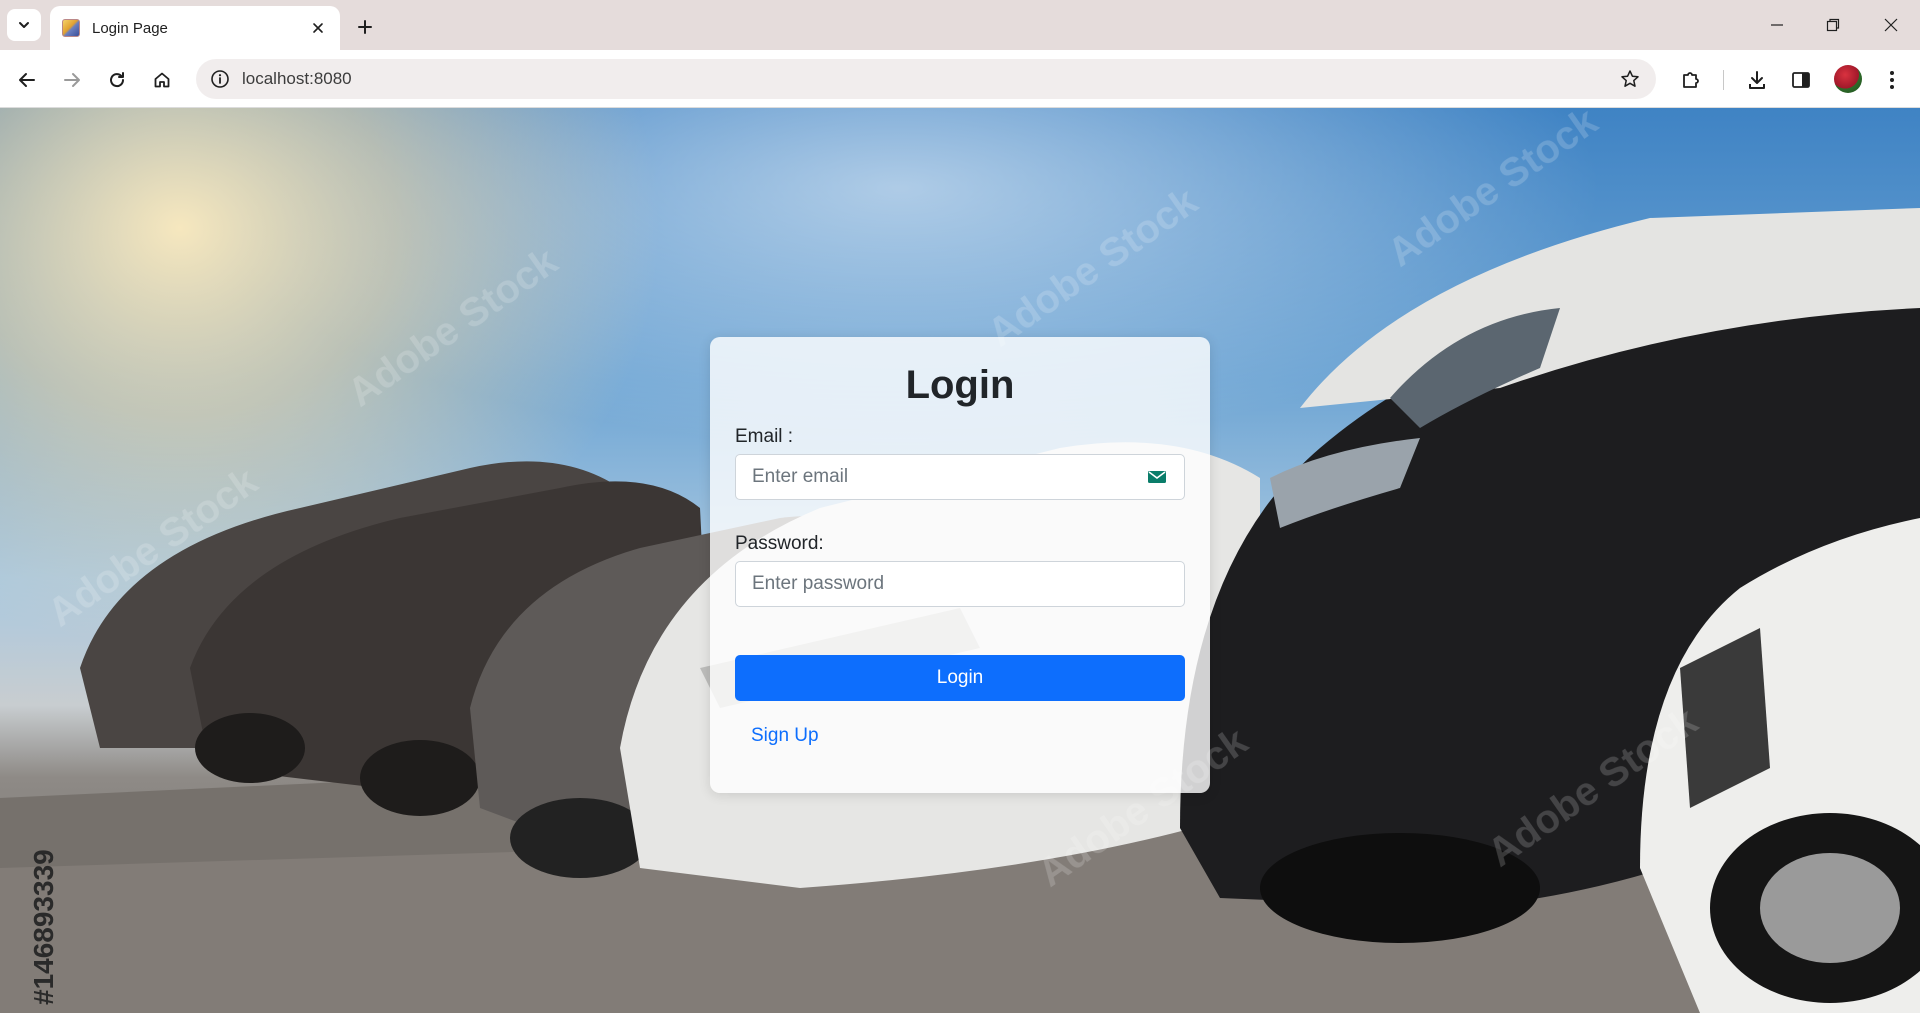 The width and height of the screenshot is (1920, 1013). What do you see at coordinates (960, 25) in the screenshot?
I see `browser-tab-bar: Login Page` at bounding box center [960, 25].